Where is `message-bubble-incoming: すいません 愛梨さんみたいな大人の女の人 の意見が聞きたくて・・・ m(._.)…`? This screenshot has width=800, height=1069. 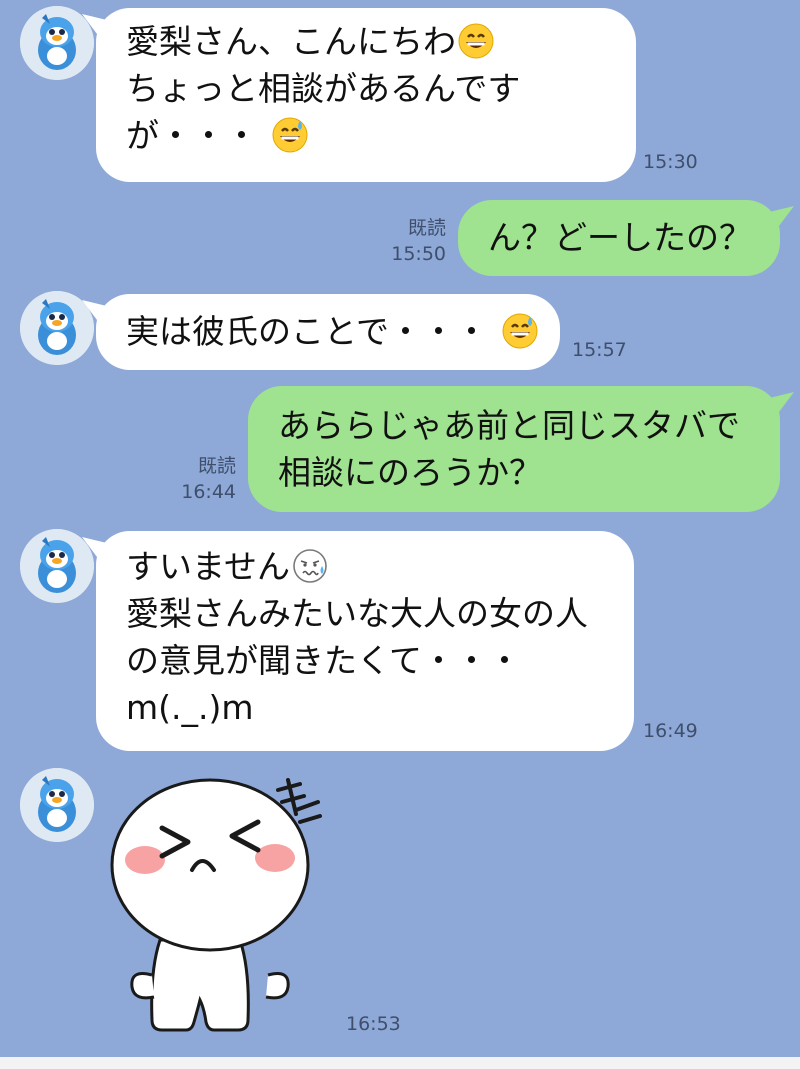
message-bubble-incoming: すいません 愛梨さんみたいな大人の女の人 の意見が聞きたくて・・・ m(._.)… is located at coordinates (365, 641).